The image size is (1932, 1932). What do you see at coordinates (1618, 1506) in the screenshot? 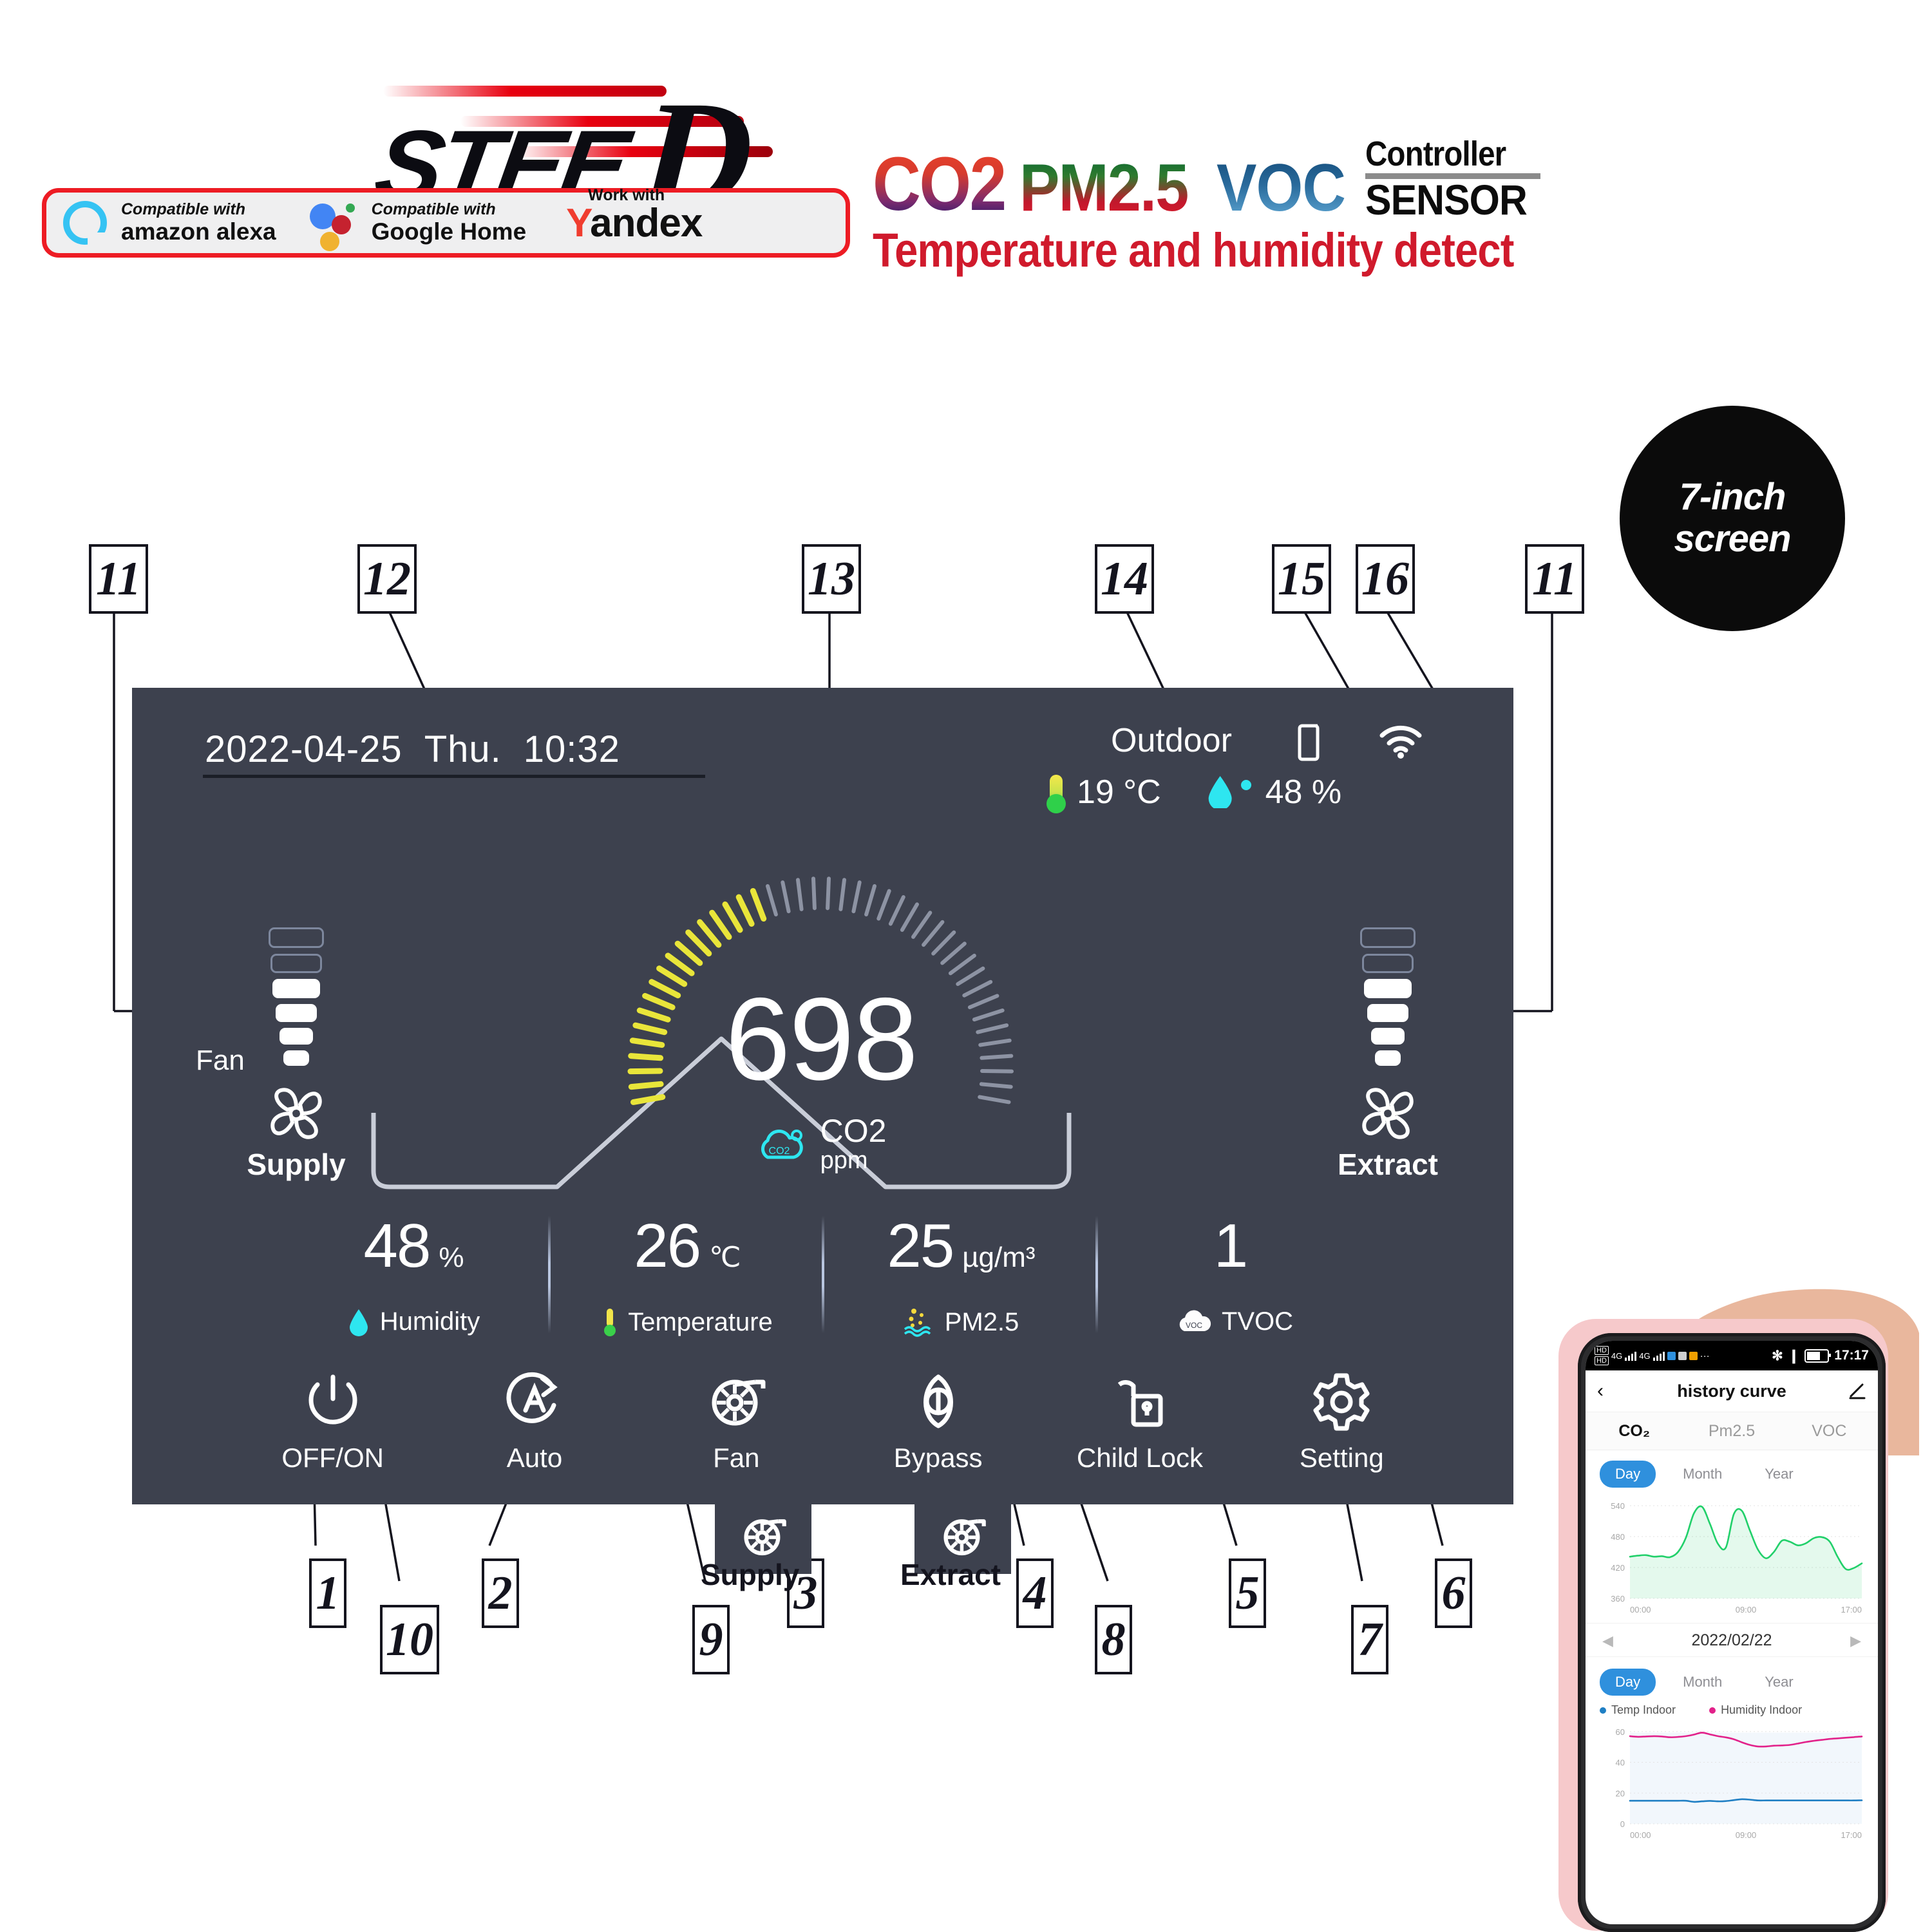
I see `svg-text: 540` at bounding box center [1618, 1506].